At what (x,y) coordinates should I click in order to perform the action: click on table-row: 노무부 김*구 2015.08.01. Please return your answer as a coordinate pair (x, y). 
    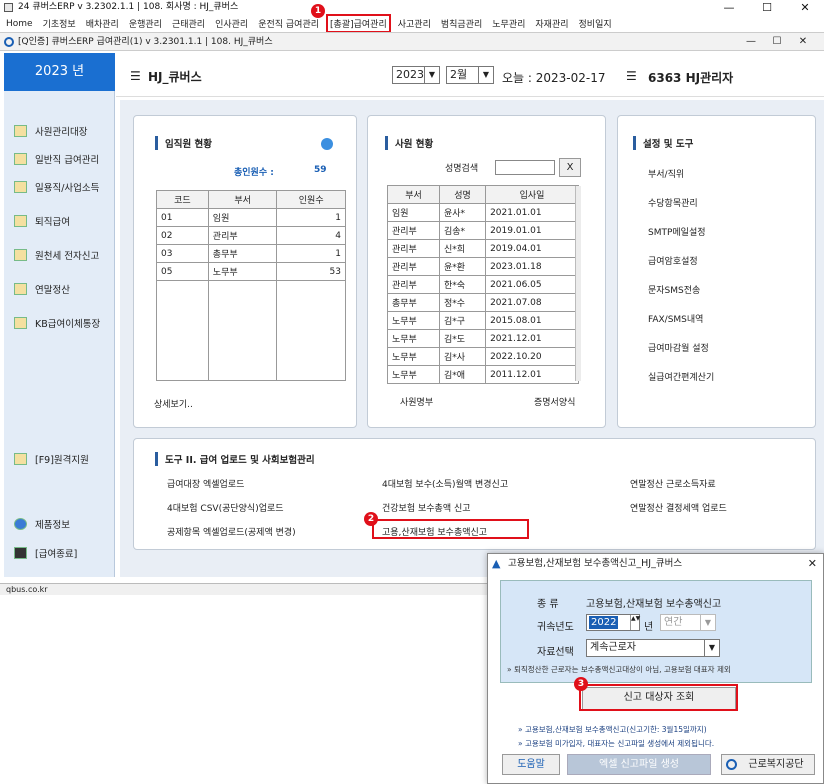
    Looking at the image, I should click on (483, 320).